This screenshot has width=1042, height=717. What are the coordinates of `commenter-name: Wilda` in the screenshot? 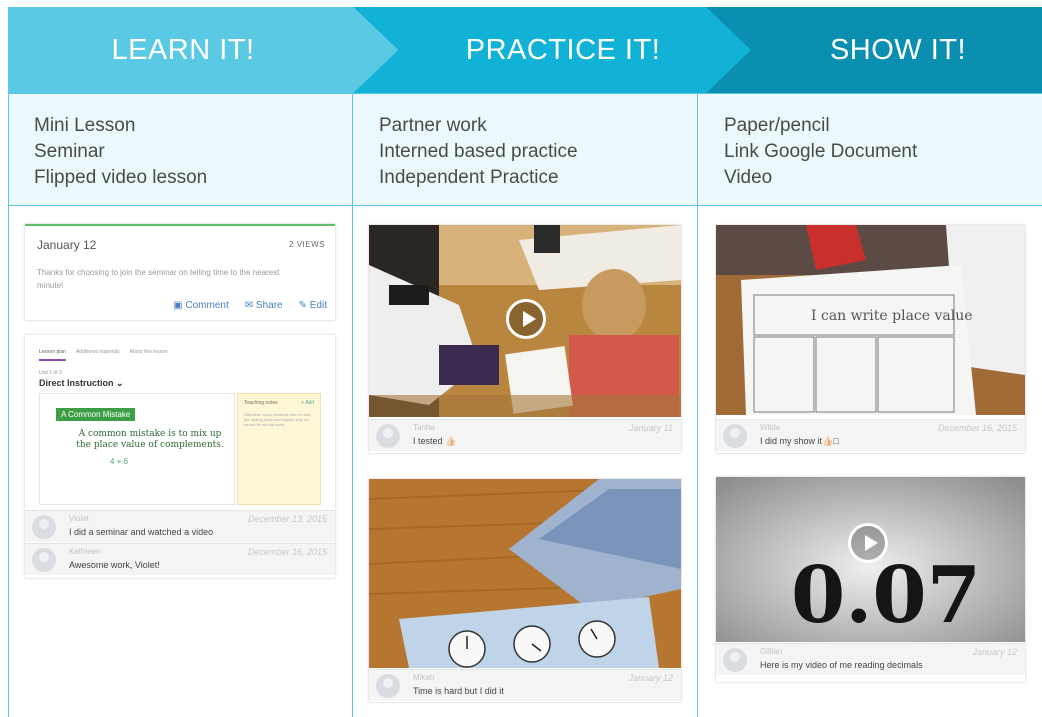 It's located at (770, 427).